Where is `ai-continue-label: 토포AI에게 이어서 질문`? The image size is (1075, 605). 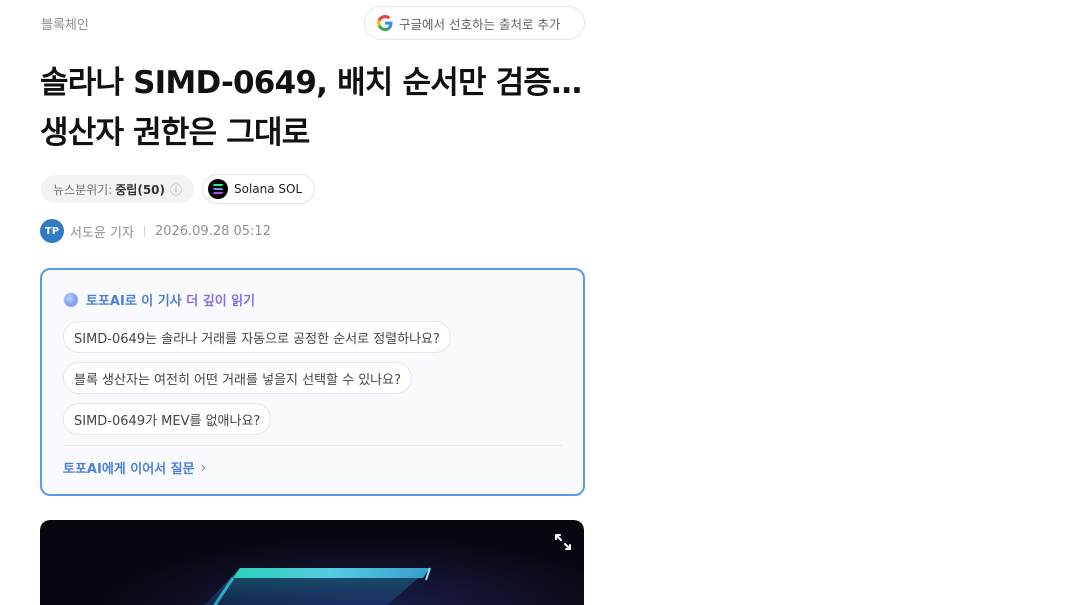 ai-continue-label: 토포AI에게 이어서 질문 is located at coordinates (129, 469).